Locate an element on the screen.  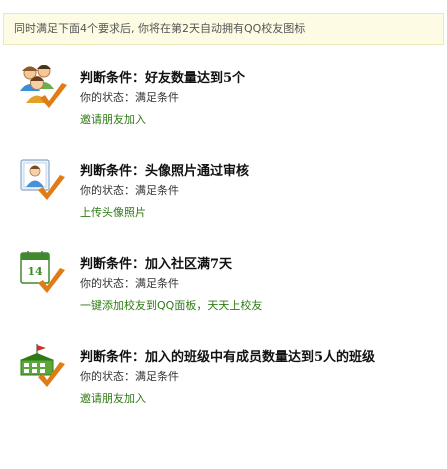
class-building-icon is located at coordinates (44, 368).